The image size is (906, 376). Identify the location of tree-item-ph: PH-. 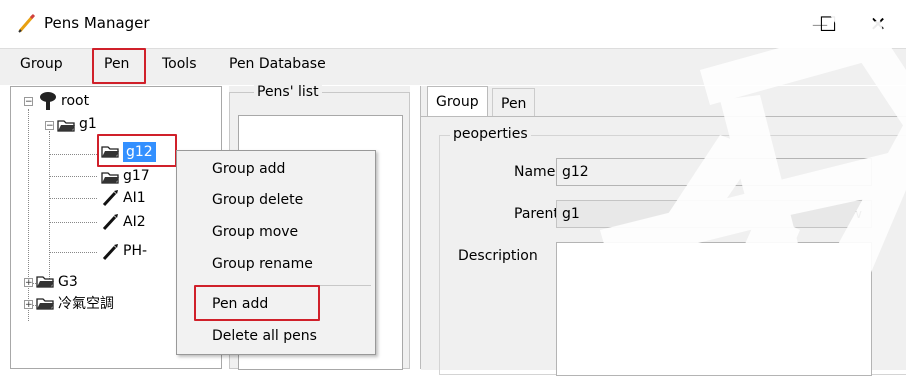
(135, 251).